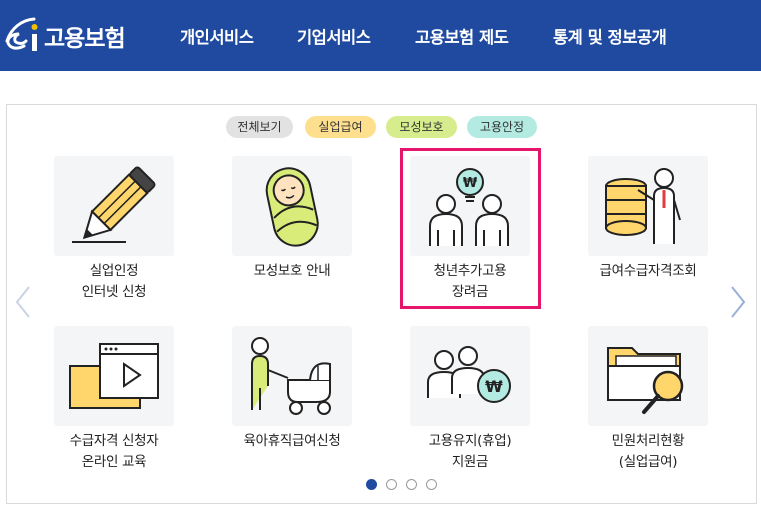 The width and height of the screenshot is (761, 508). What do you see at coordinates (648, 271) in the screenshot?
I see `card-label-line1: 급여수급자격조회` at bounding box center [648, 271].